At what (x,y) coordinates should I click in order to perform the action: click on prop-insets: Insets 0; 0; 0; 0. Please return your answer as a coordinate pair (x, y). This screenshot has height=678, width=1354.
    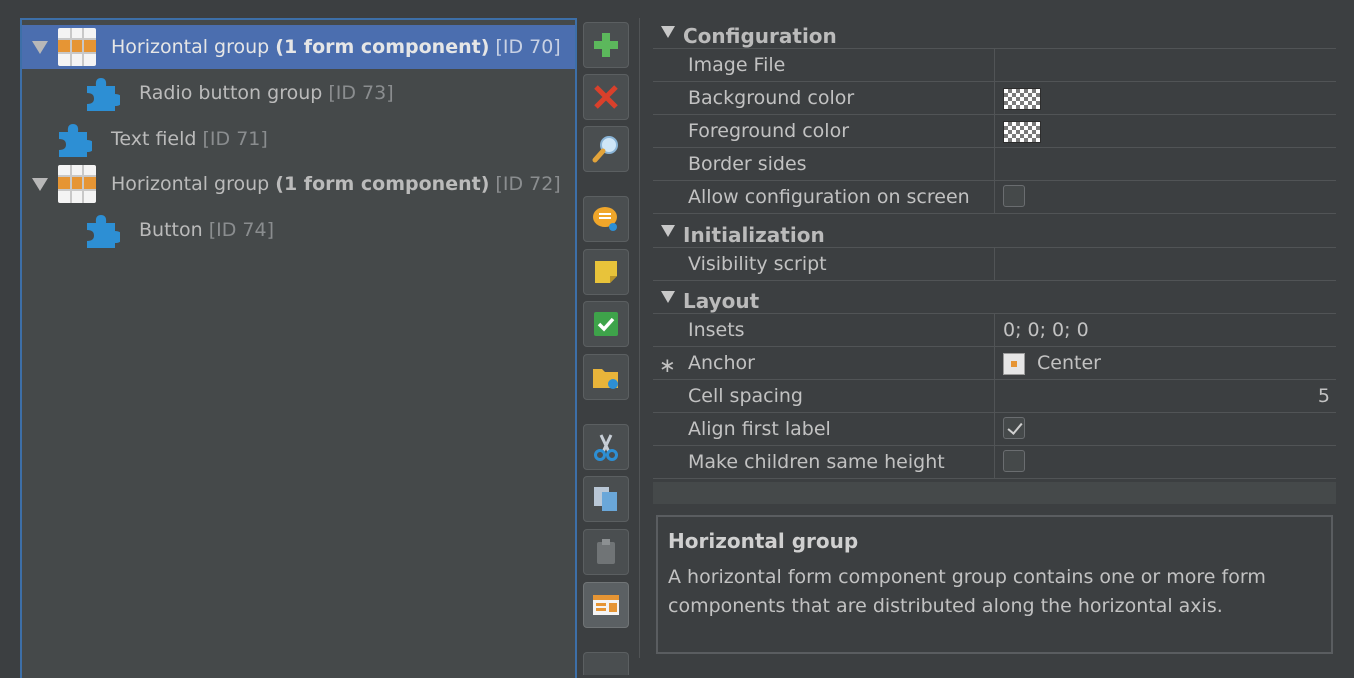
    Looking at the image, I should click on (994, 330).